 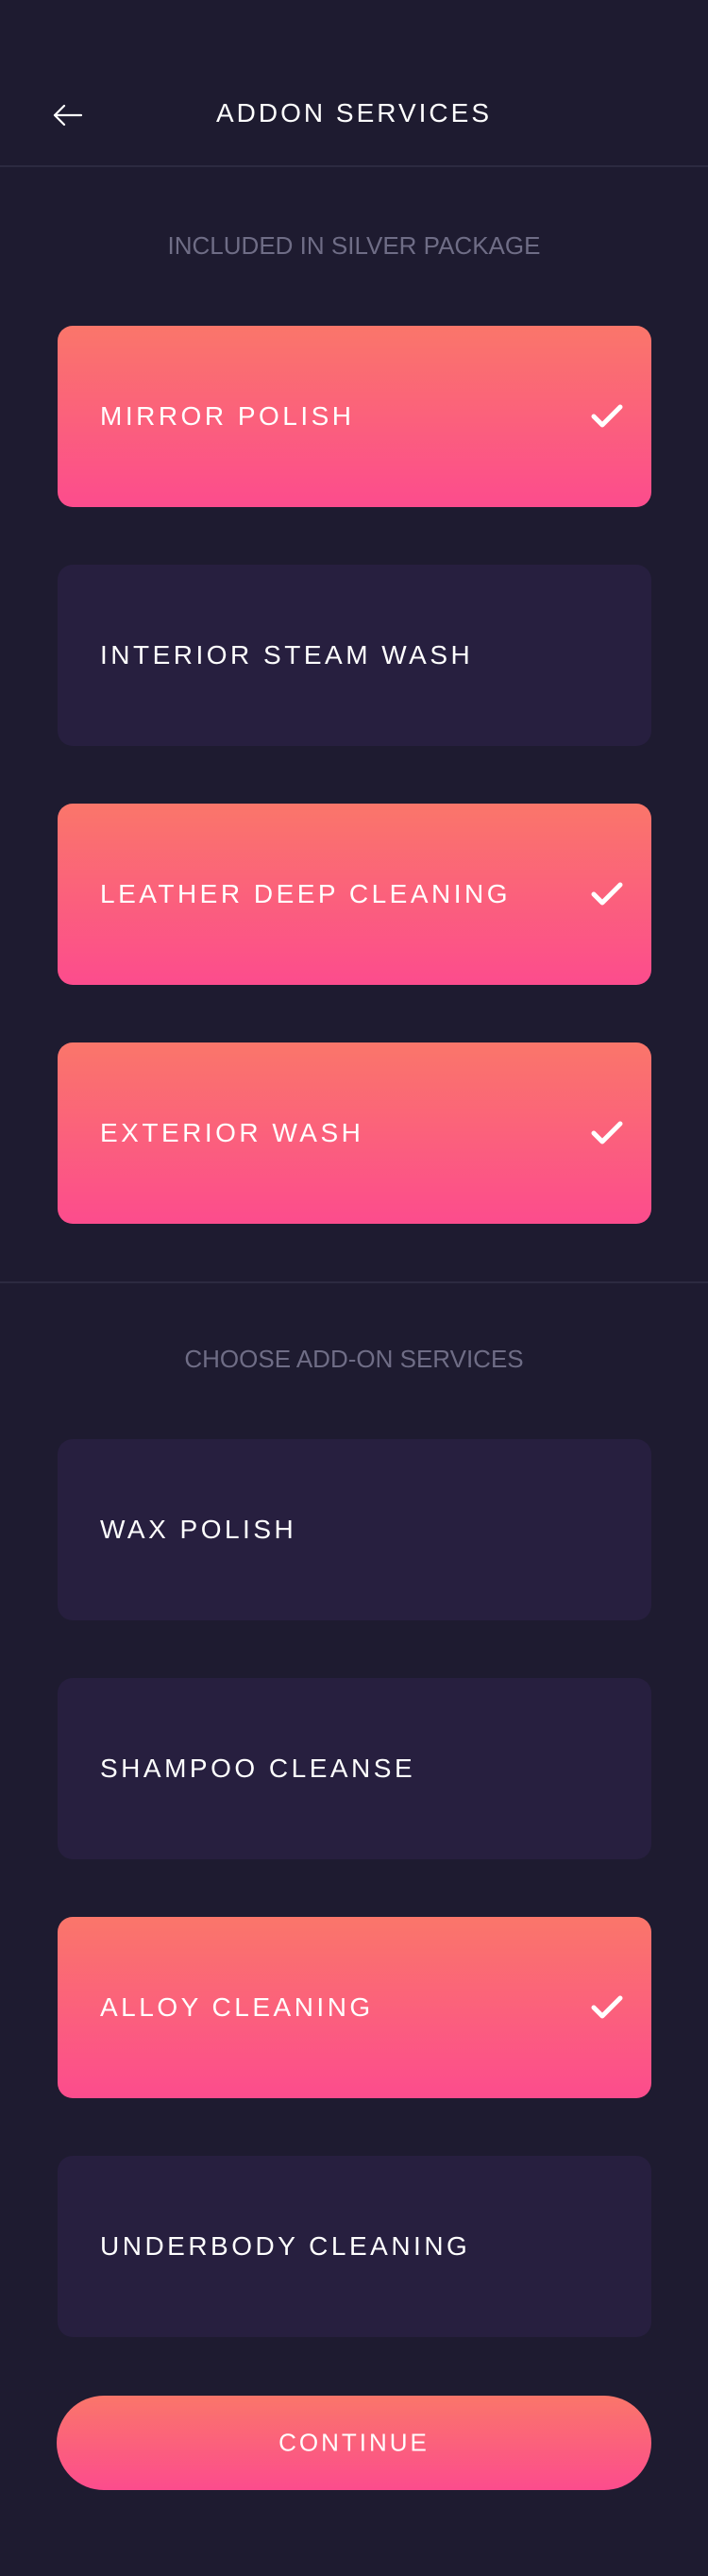 I want to click on service-card-mirror-polish: MIRROR POLISH, so click(x=354, y=416).